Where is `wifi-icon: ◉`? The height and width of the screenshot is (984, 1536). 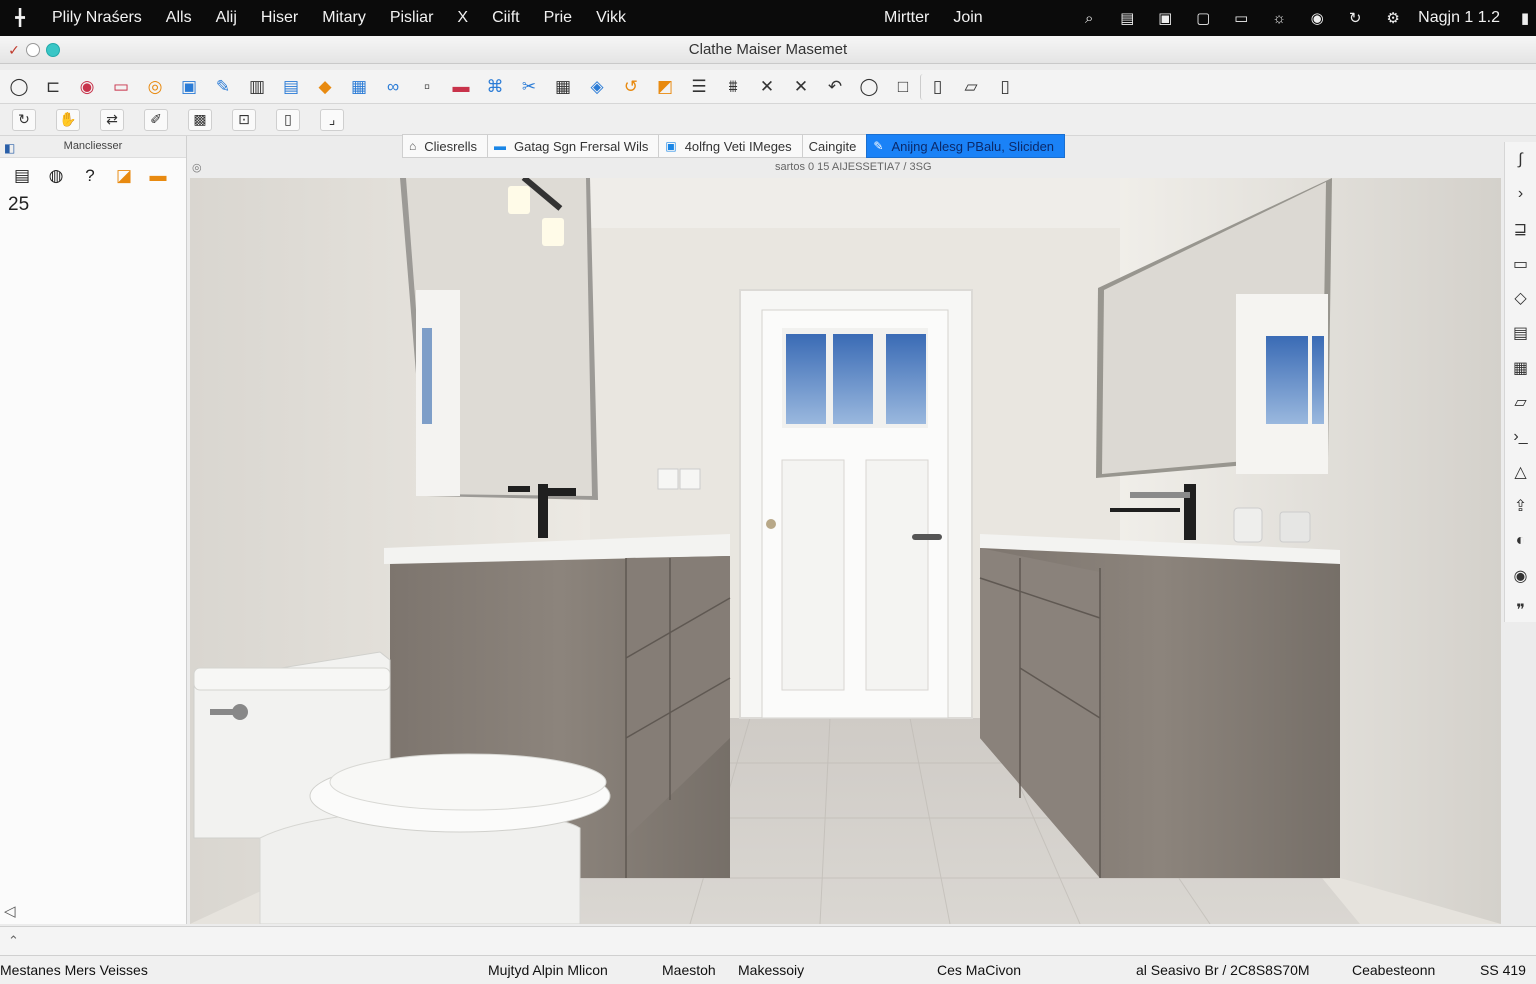
wifi-icon: ◉ is located at coordinates (1317, 18).